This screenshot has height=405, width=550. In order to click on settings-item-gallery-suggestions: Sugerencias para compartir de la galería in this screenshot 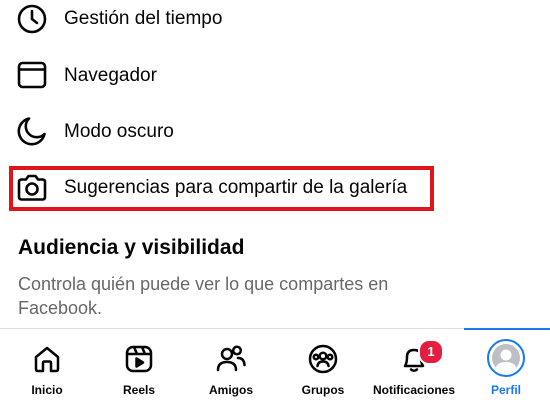, I will do `click(275, 196)`.